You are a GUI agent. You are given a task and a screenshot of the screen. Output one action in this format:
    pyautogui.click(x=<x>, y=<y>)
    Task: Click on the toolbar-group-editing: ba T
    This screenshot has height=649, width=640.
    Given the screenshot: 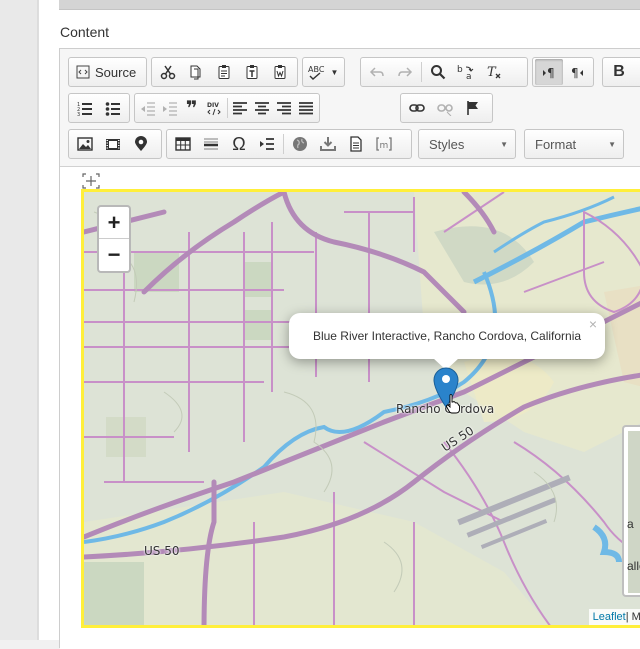 What is the action you would take?
    pyautogui.click(x=444, y=72)
    